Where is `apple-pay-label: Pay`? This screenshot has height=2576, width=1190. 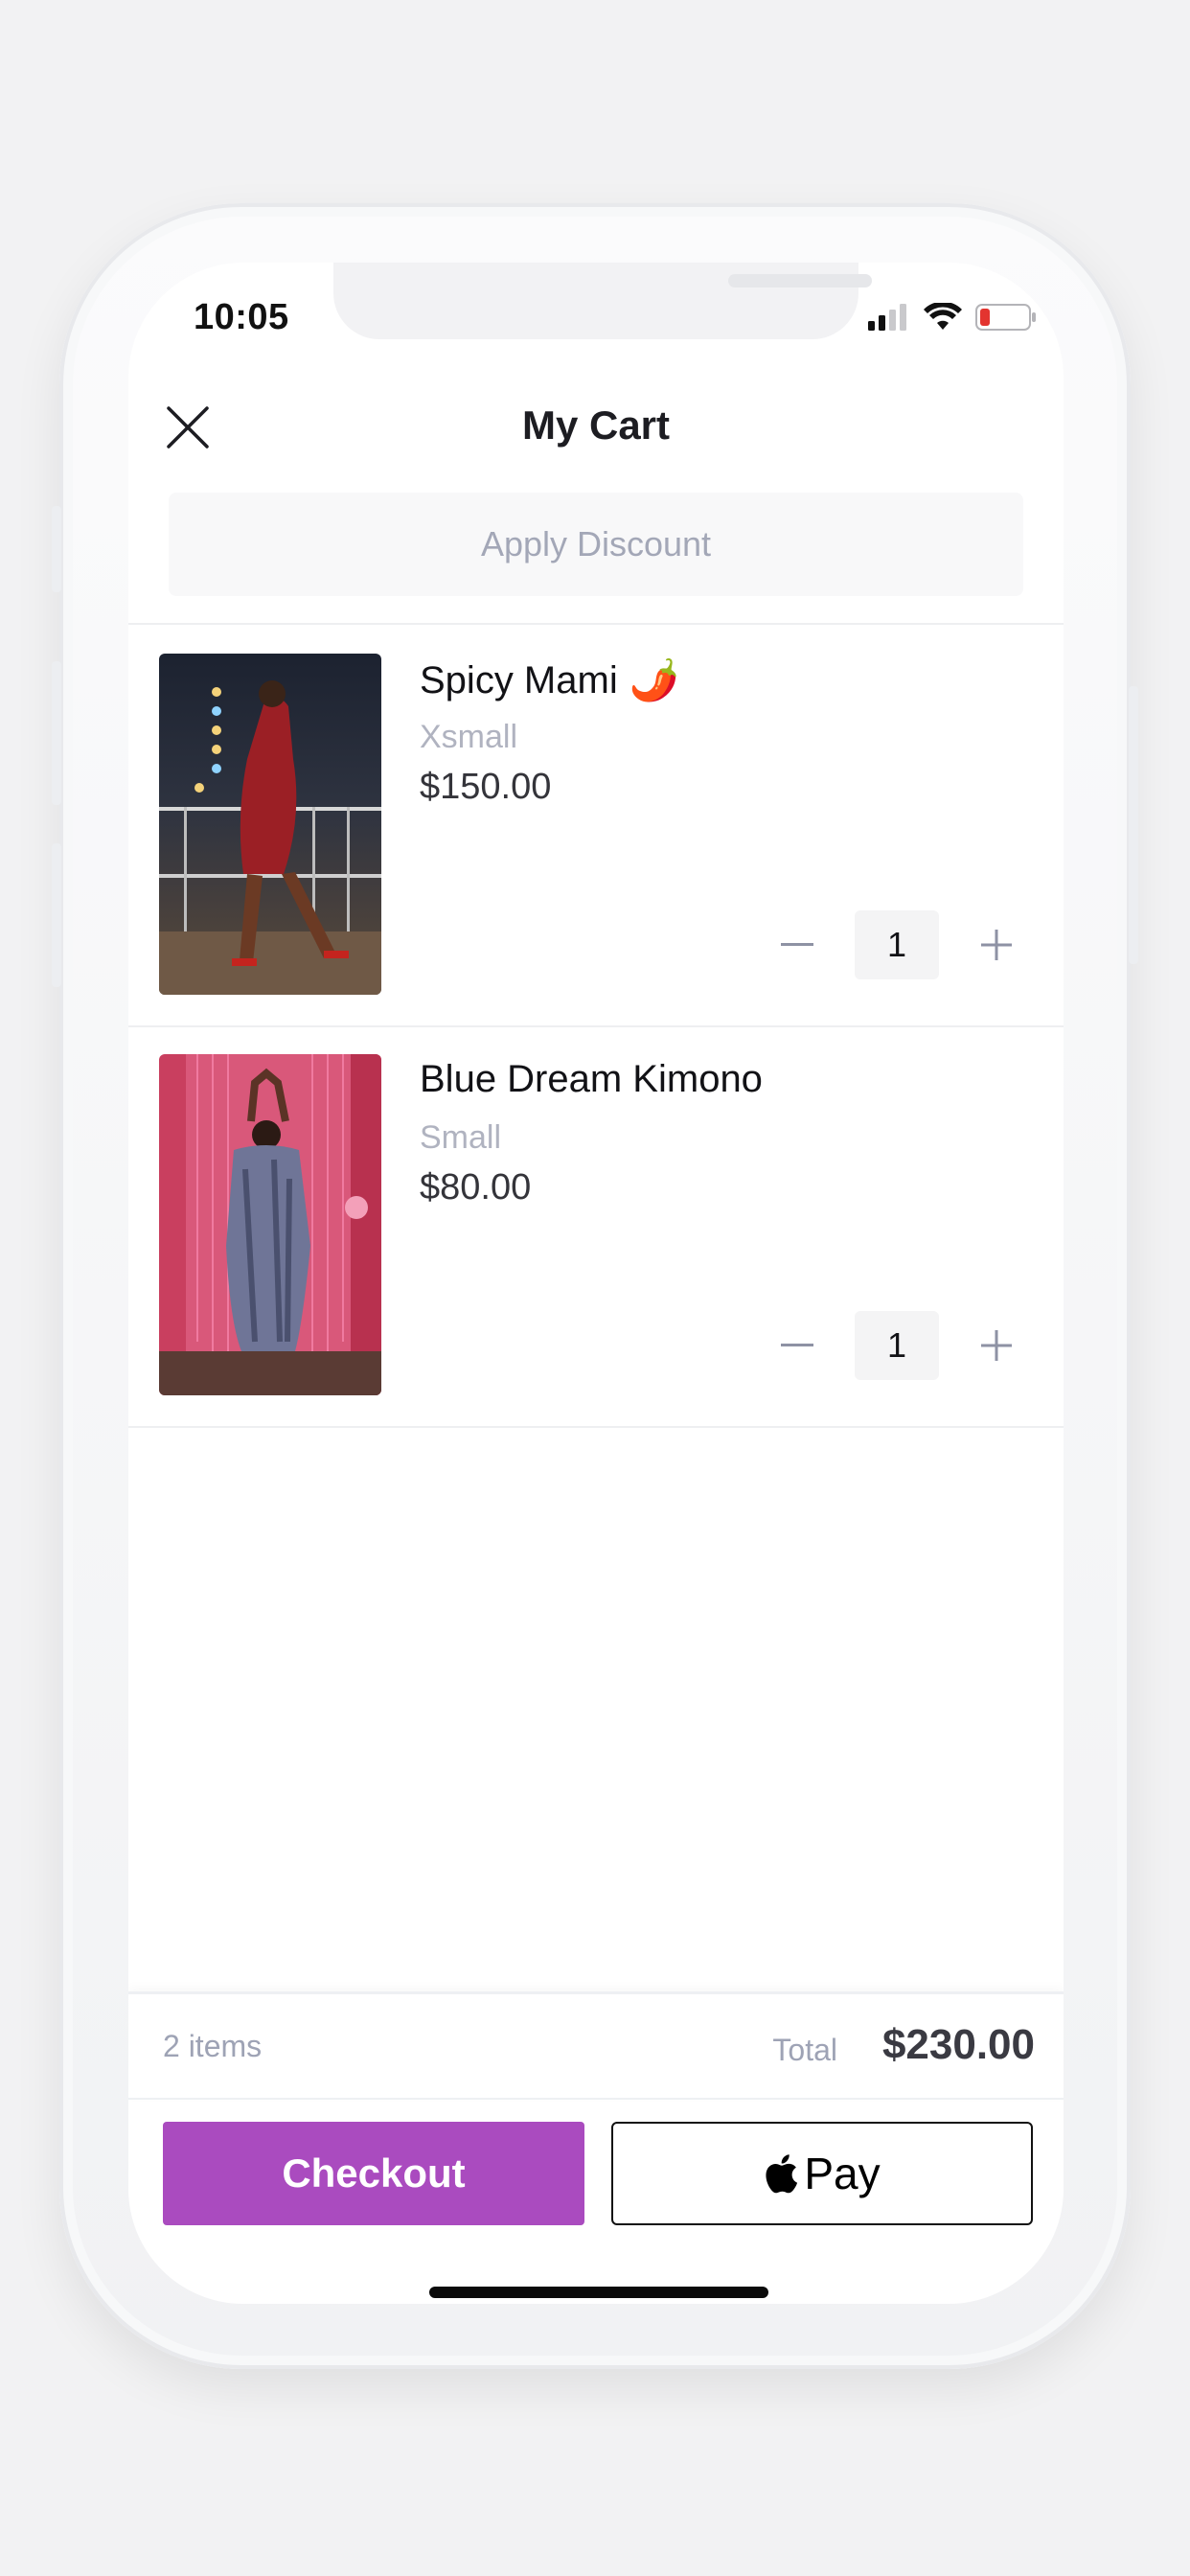 apple-pay-label: Pay is located at coordinates (842, 2173).